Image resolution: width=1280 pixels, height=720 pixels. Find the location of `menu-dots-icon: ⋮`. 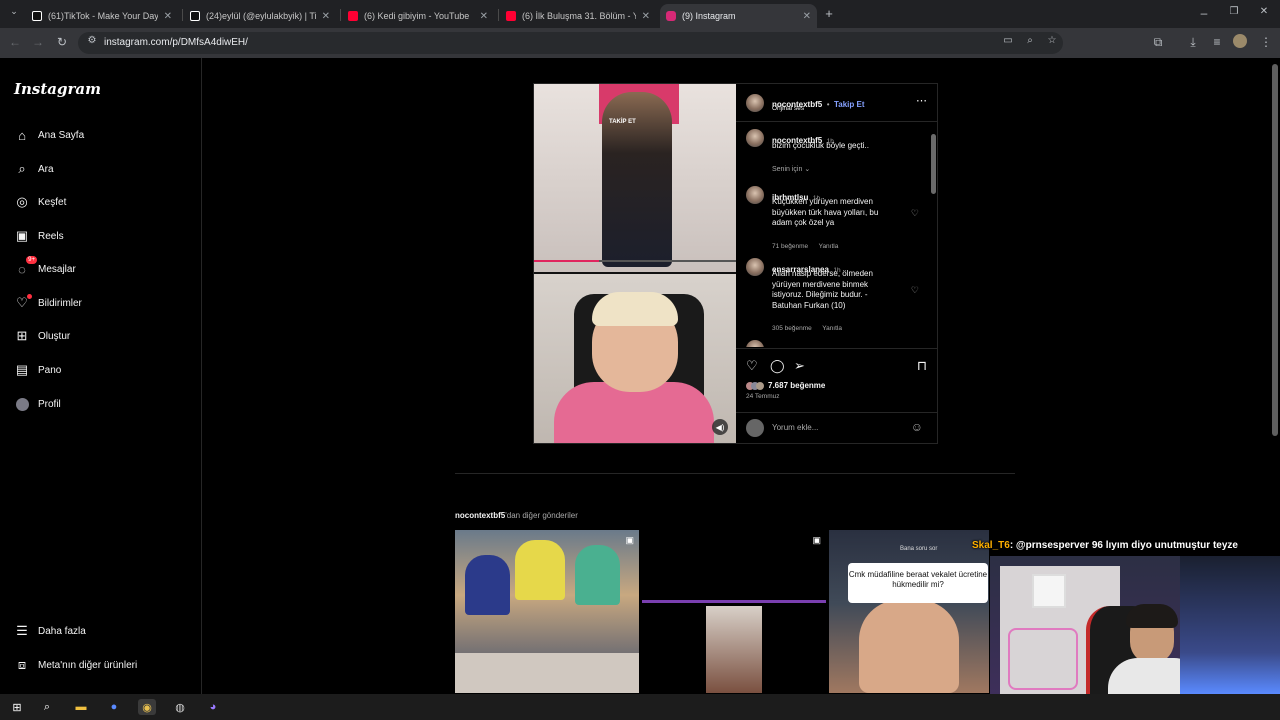

menu-dots-icon: ⋮ is located at coordinates (1266, 42).